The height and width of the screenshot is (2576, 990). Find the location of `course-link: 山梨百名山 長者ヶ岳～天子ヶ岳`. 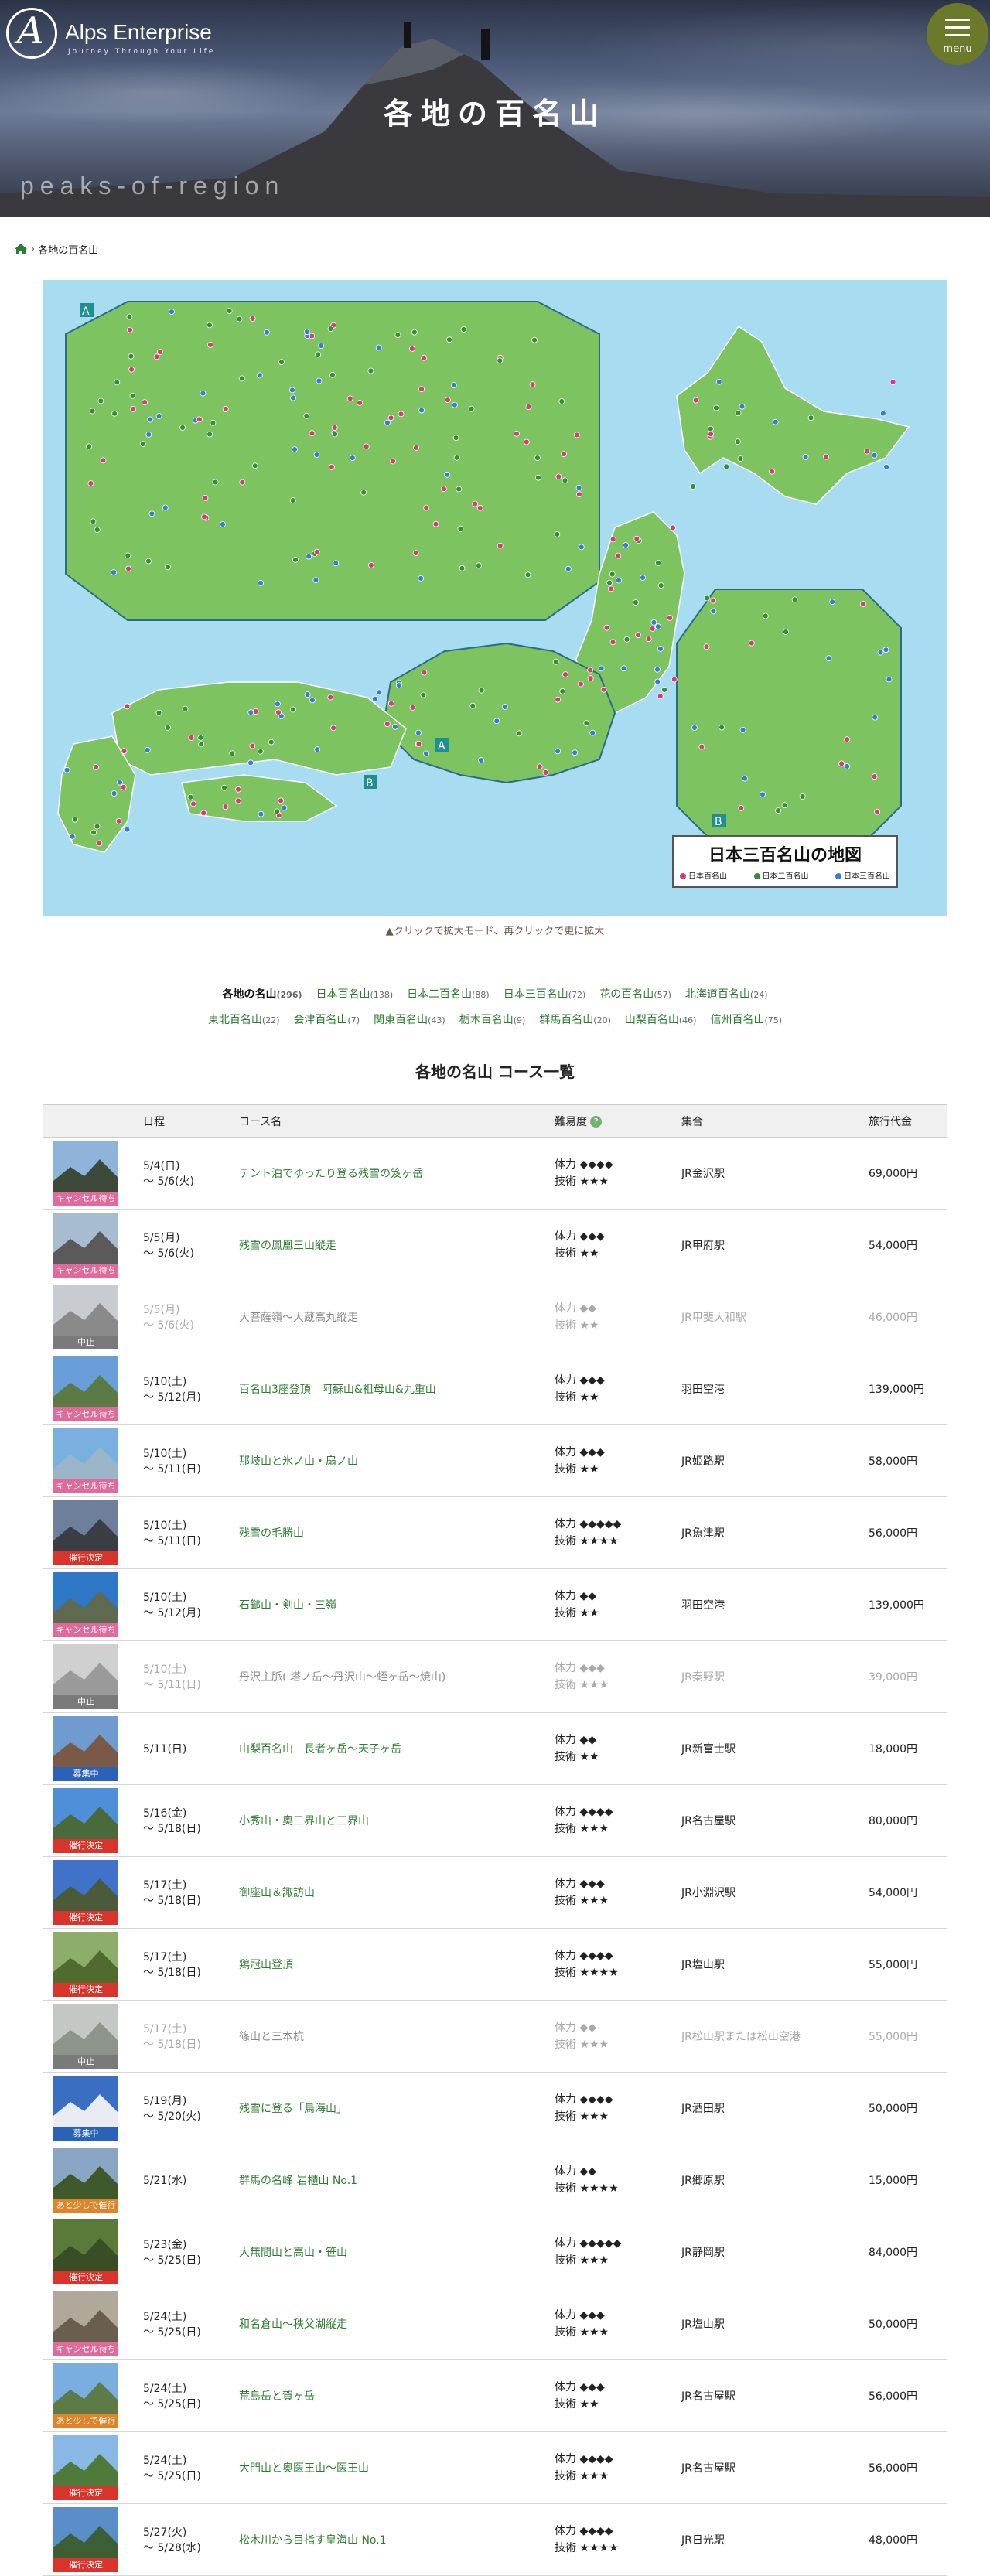

course-link: 山梨百名山 長者ヶ岳～天子ヶ岳 is located at coordinates (320, 1749).